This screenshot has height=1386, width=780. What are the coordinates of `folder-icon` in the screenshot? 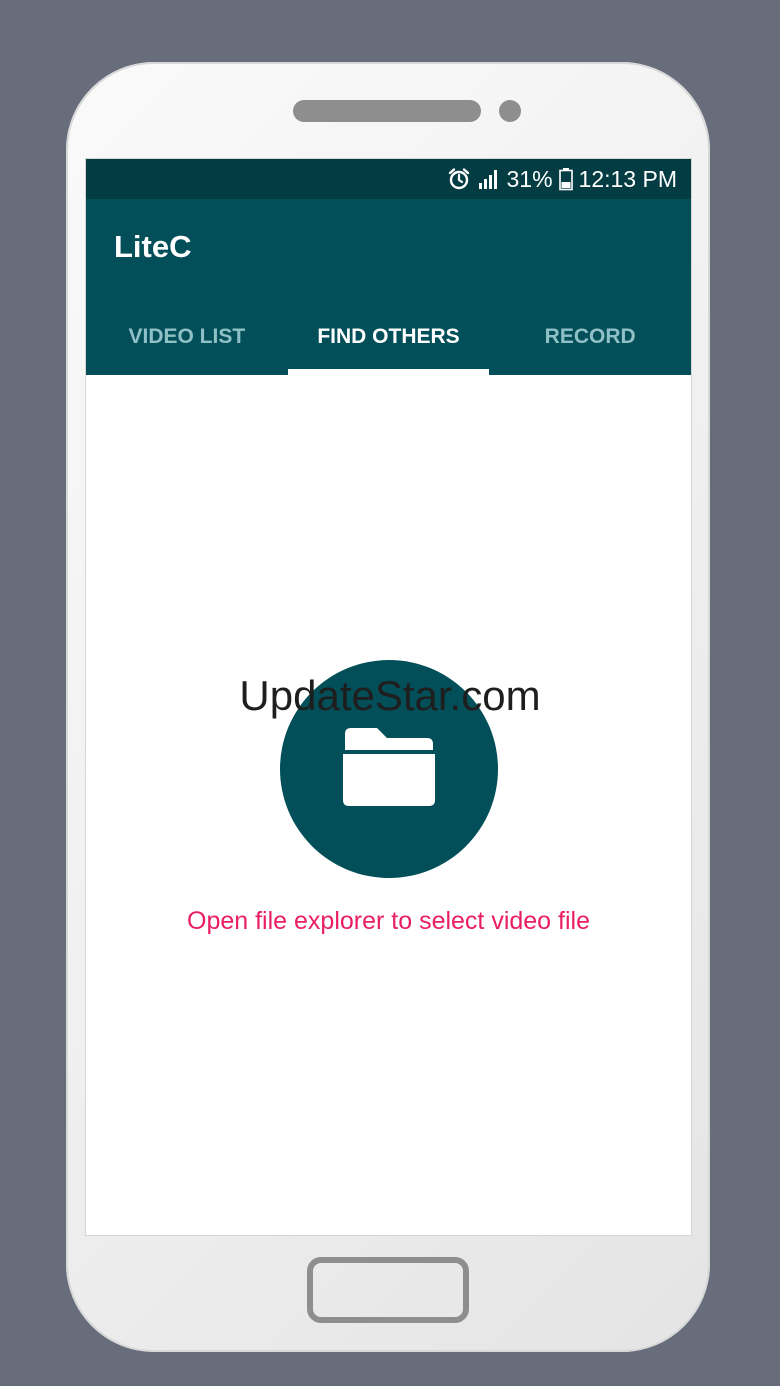 It's located at (389, 769).